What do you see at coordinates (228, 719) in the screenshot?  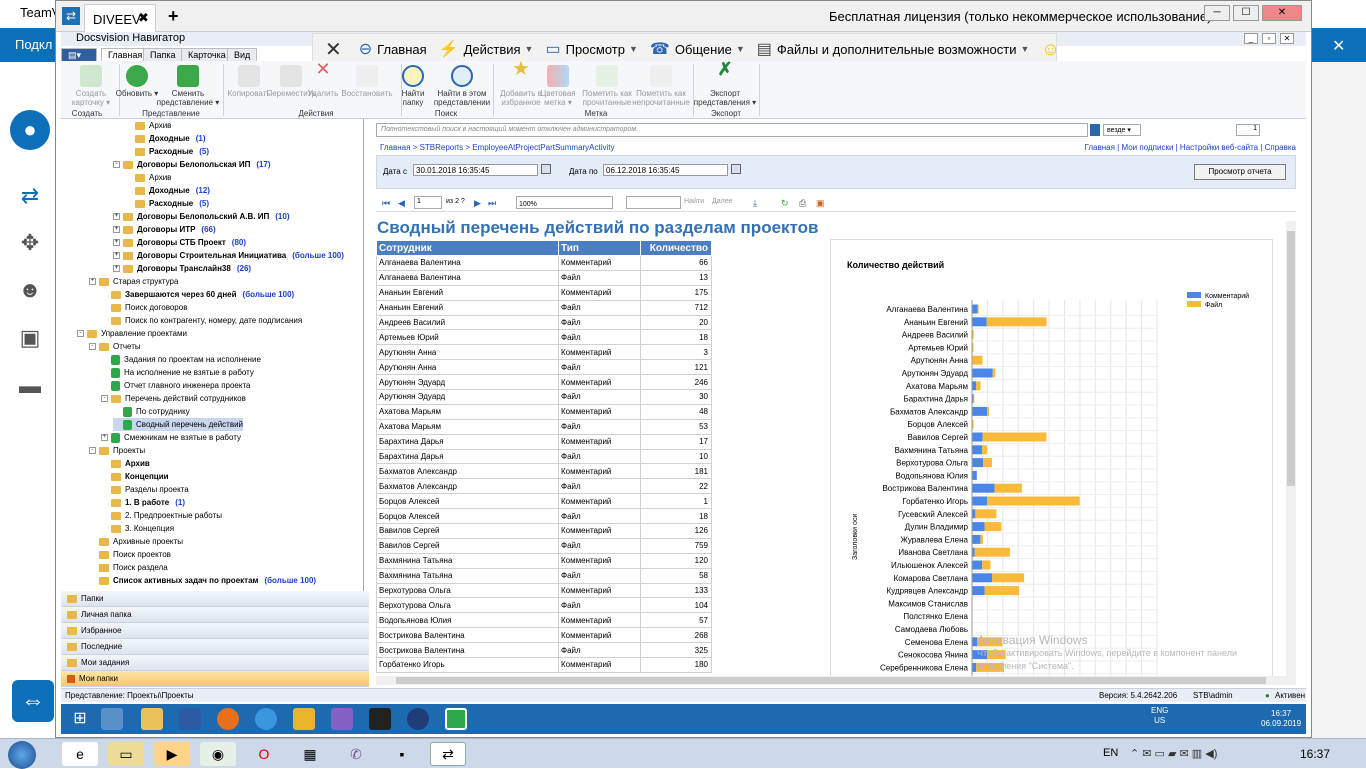 I see `firefox-icon` at bounding box center [228, 719].